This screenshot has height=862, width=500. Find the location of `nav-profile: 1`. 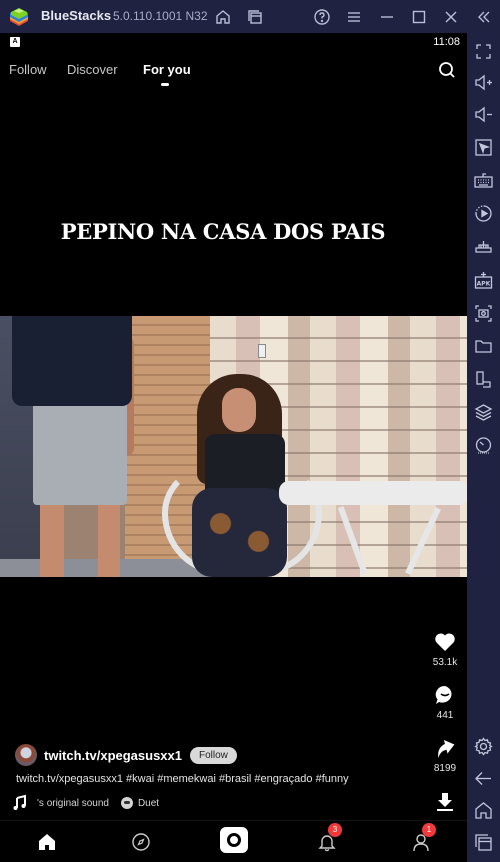

nav-profile: 1 is located at coordinates (422, 839).